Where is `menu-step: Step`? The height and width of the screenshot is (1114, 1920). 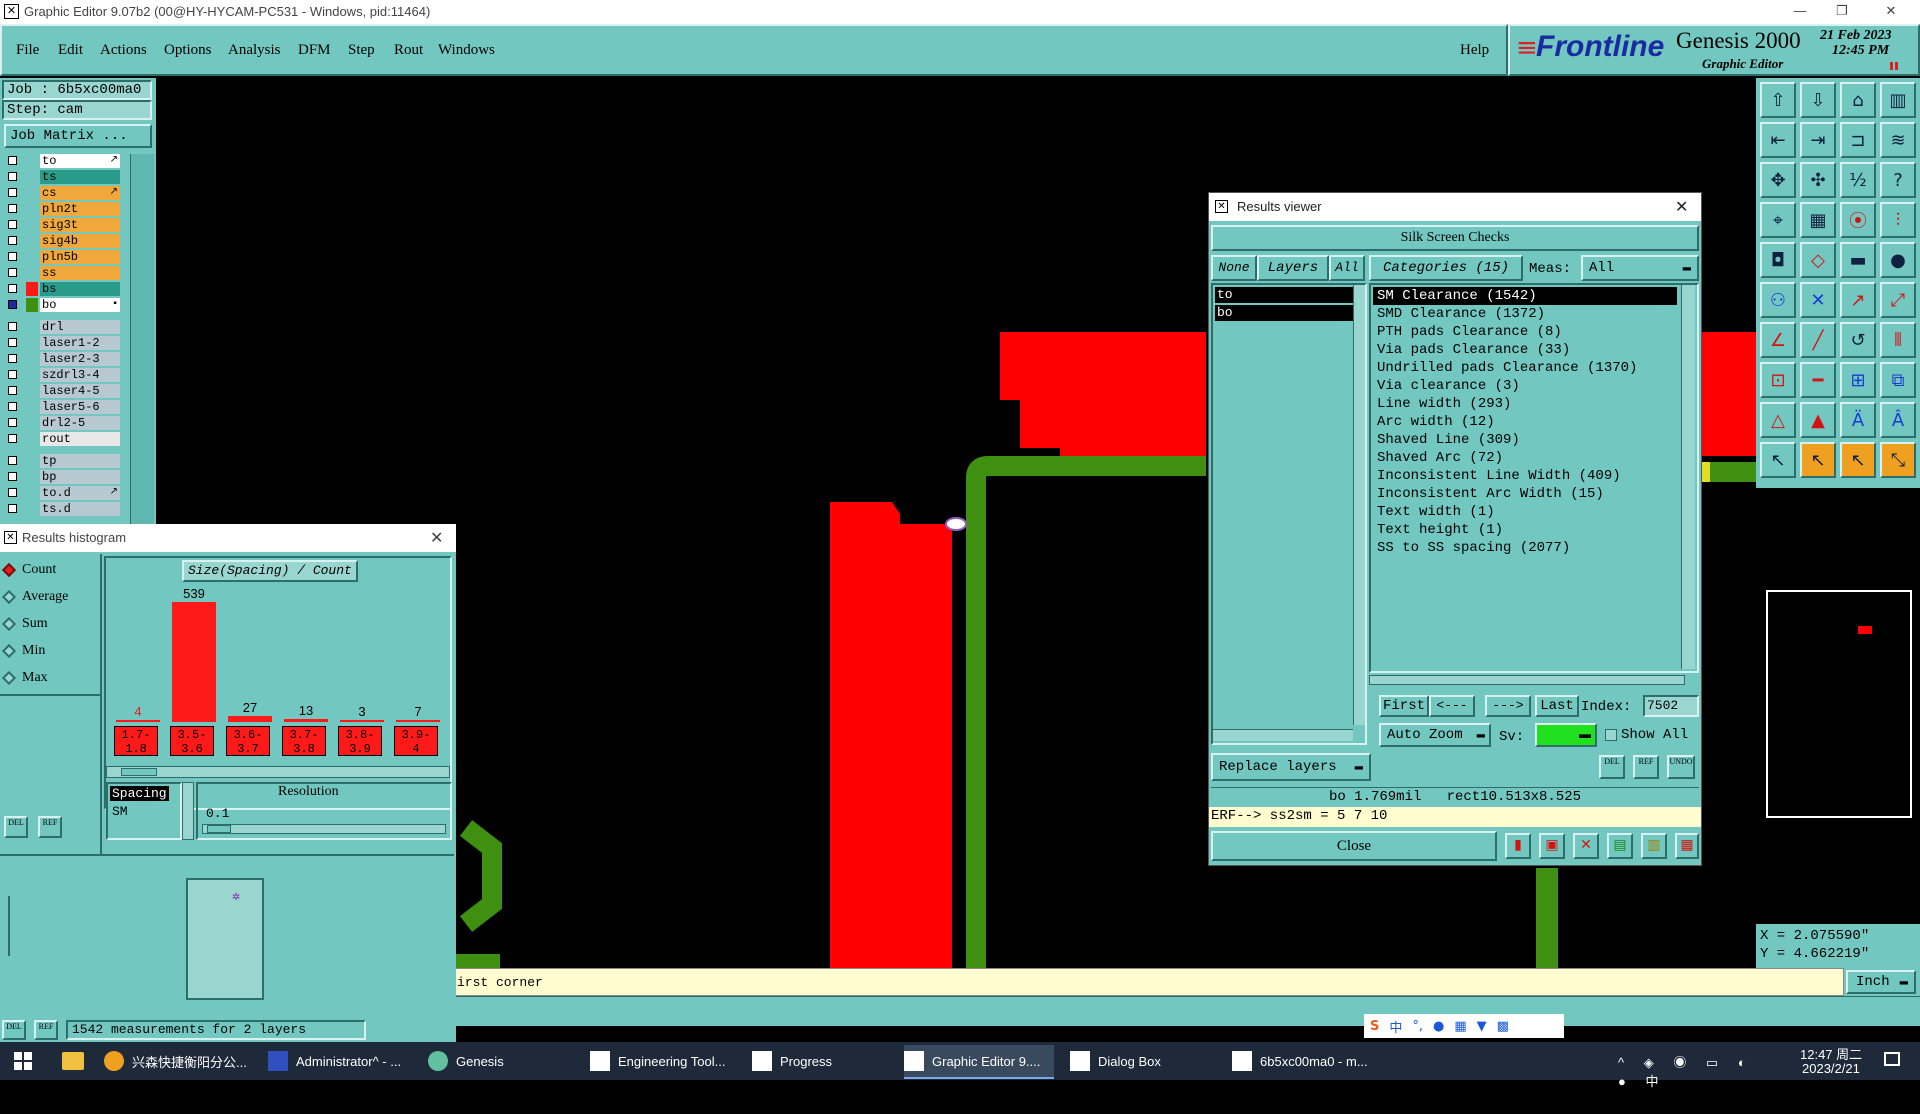
menu-step: Step is located at coordinates (361, 50).